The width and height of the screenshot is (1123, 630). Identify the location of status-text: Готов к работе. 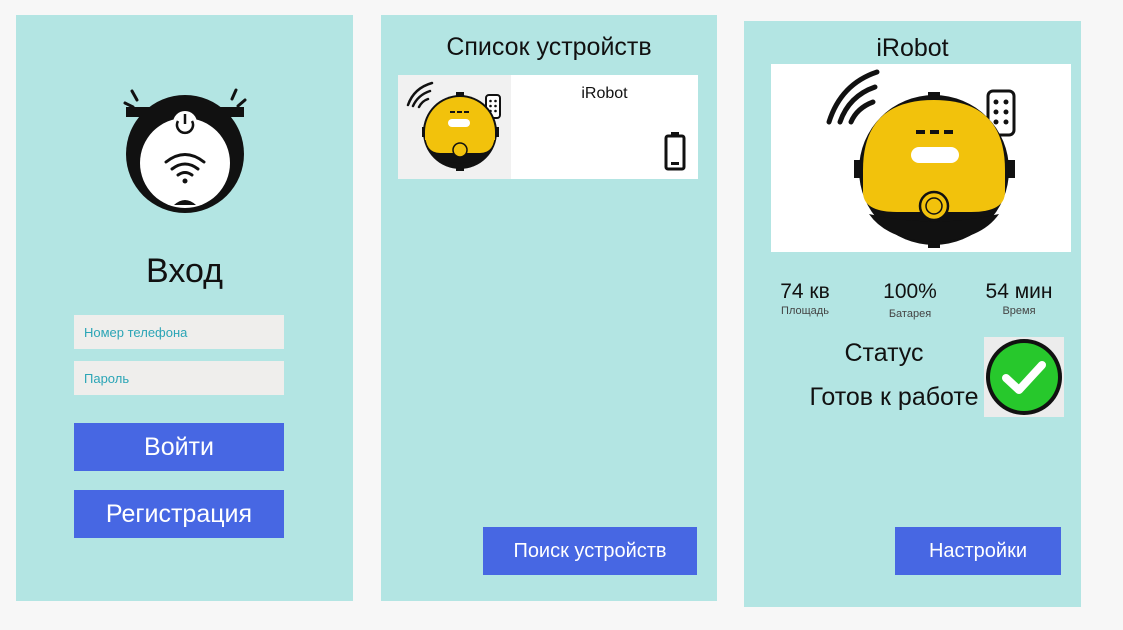
(894, 397).